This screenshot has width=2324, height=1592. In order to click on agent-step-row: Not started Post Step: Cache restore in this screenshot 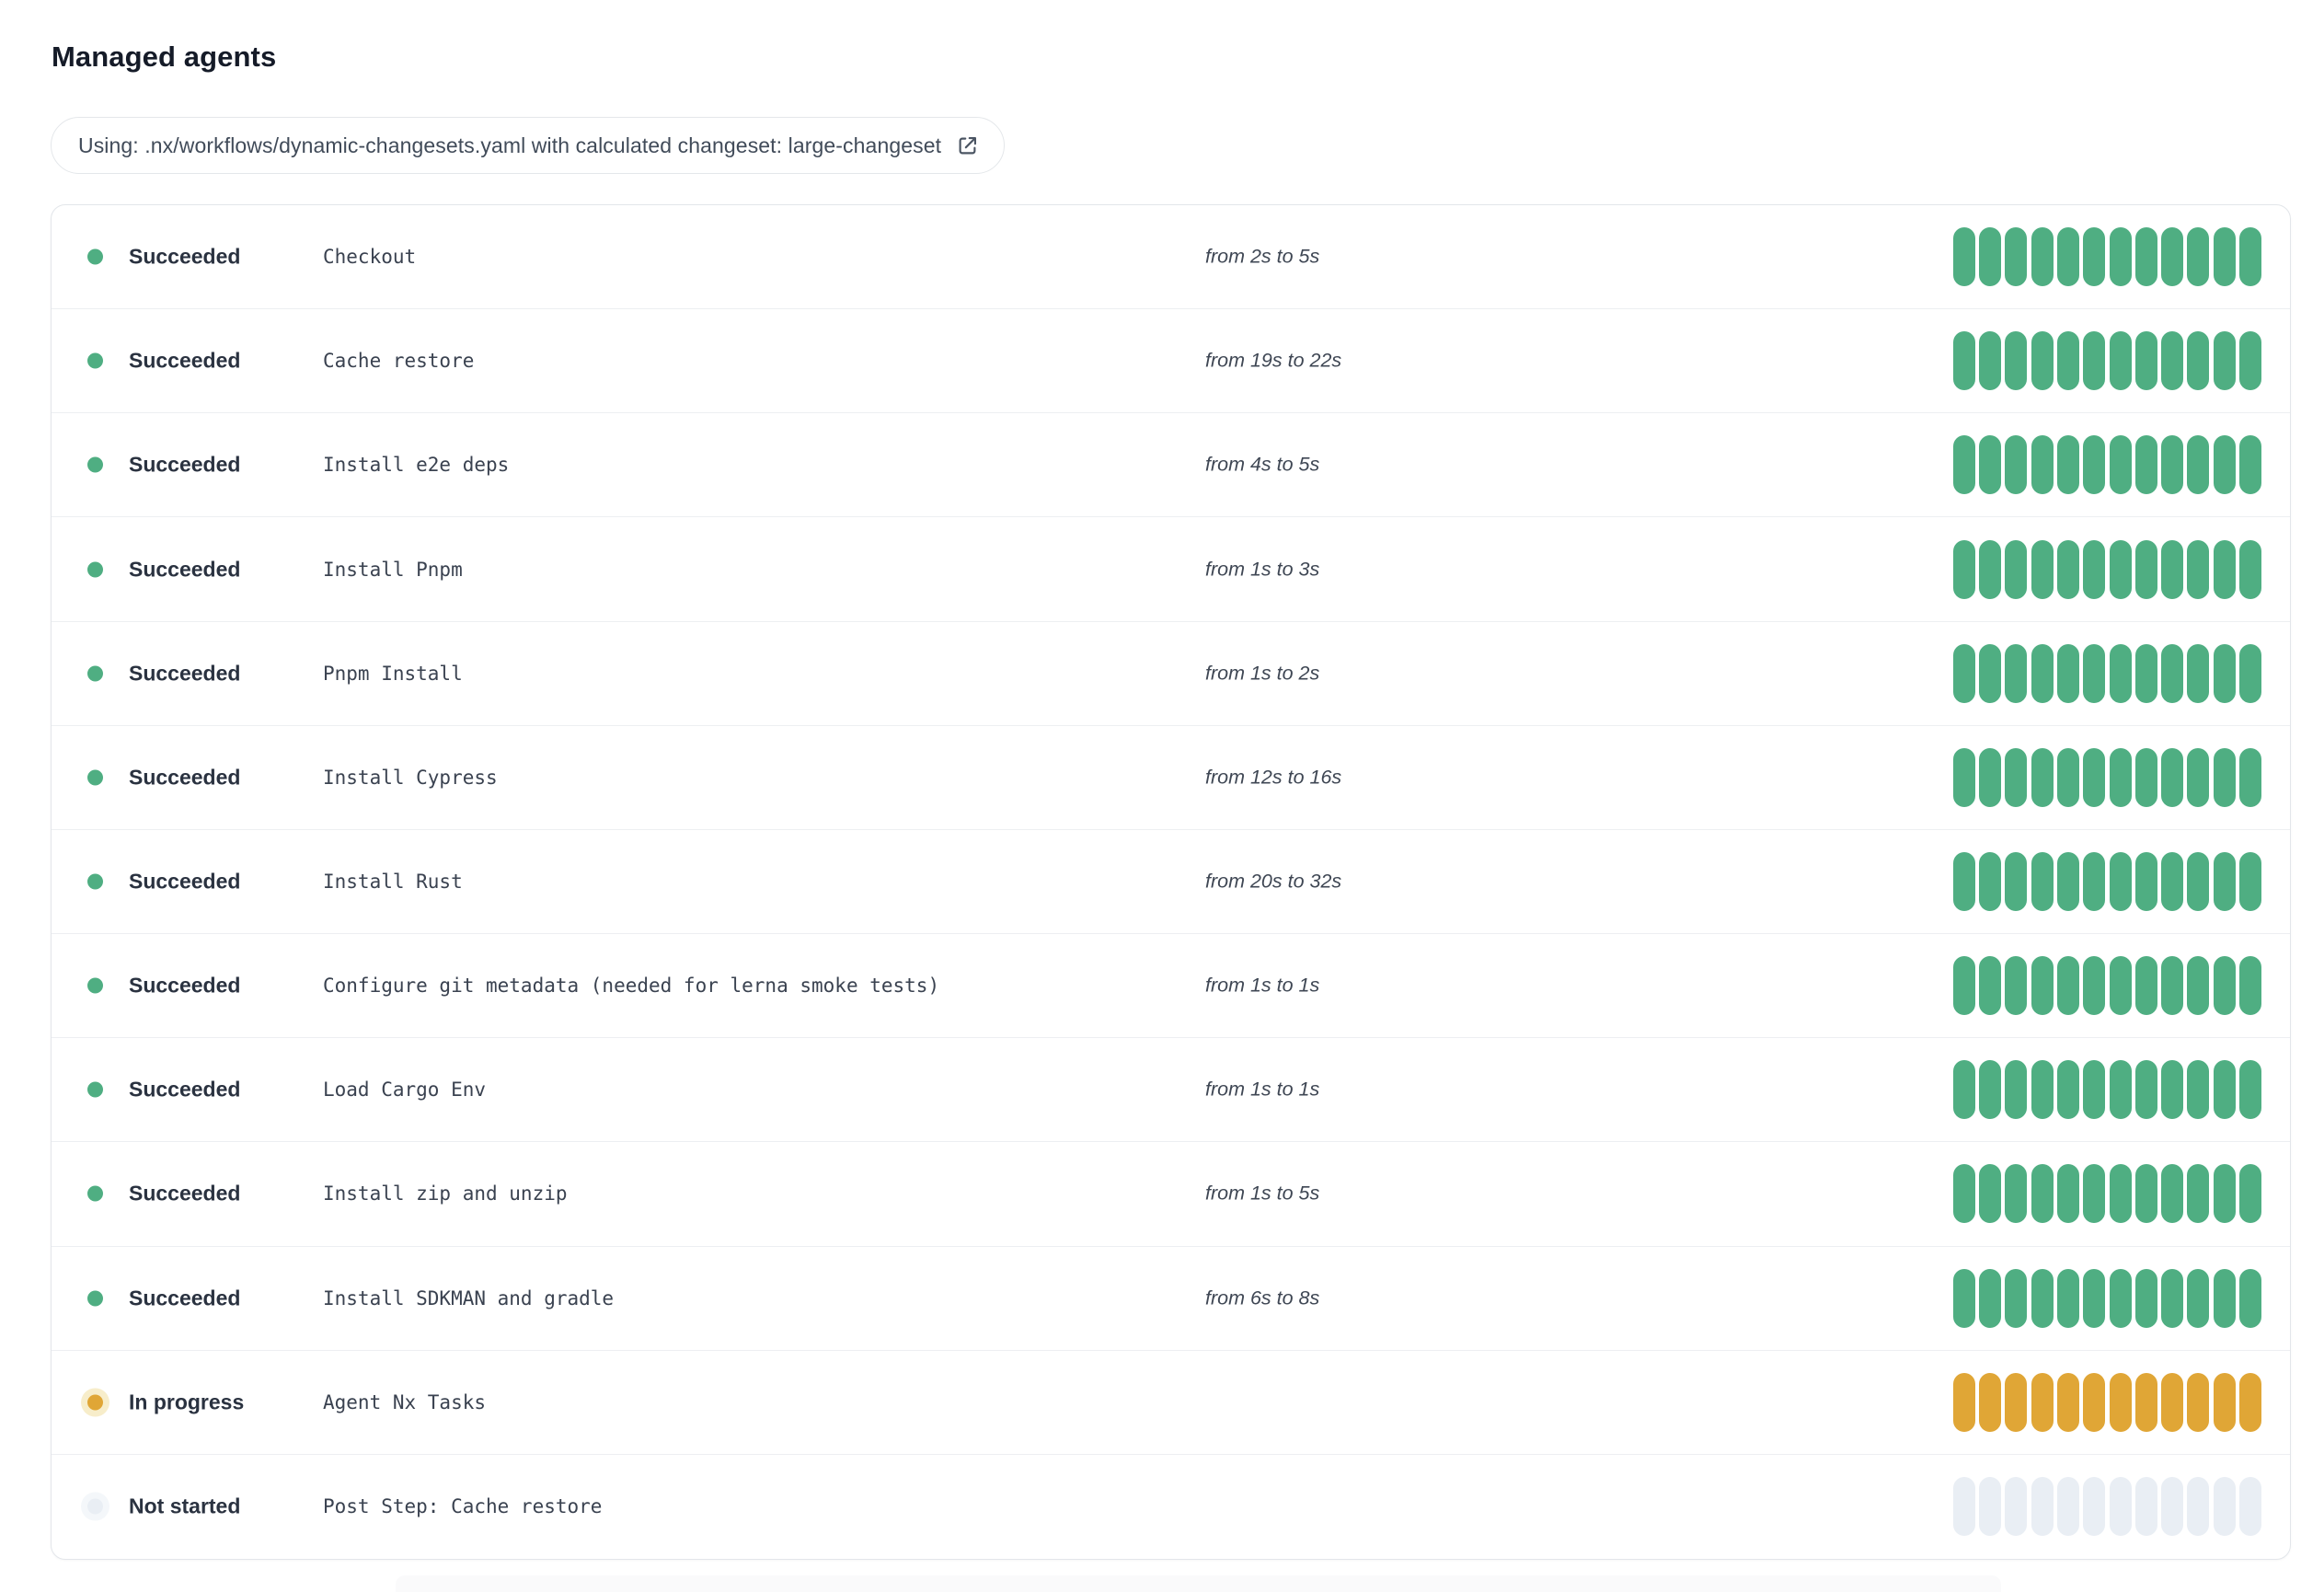, I will do `click(1171, 1507)`.